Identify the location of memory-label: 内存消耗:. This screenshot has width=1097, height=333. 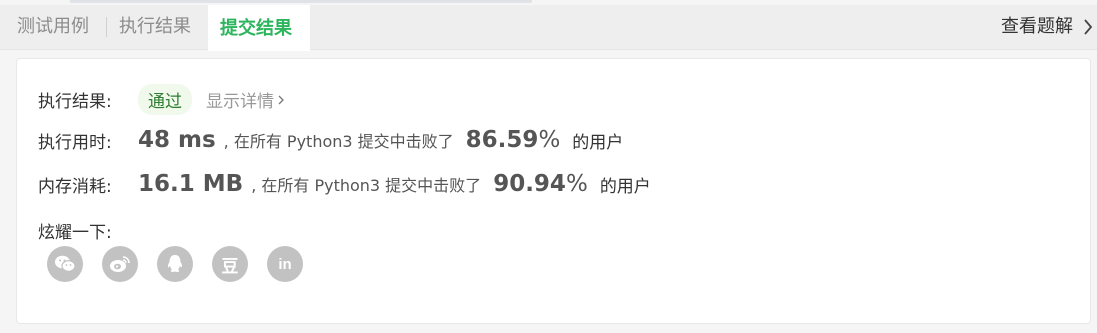
(75, 186).